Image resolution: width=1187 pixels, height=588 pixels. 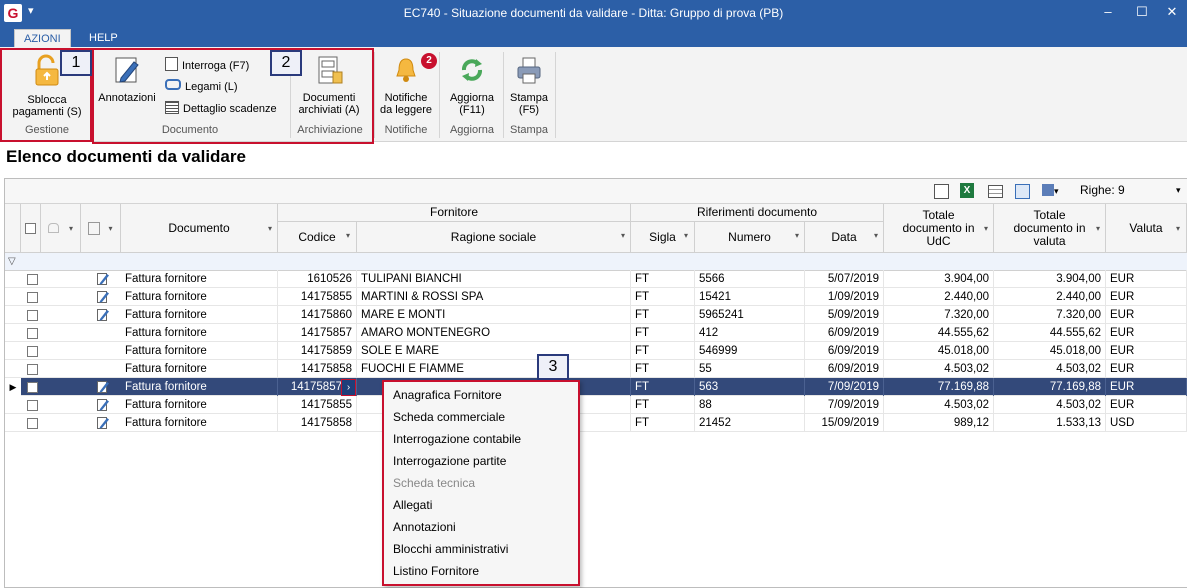 What do you see at coordinates (1022, 191) in the screenshot?
I see `column-chooser-icon` at bounding box center [1022, 191].